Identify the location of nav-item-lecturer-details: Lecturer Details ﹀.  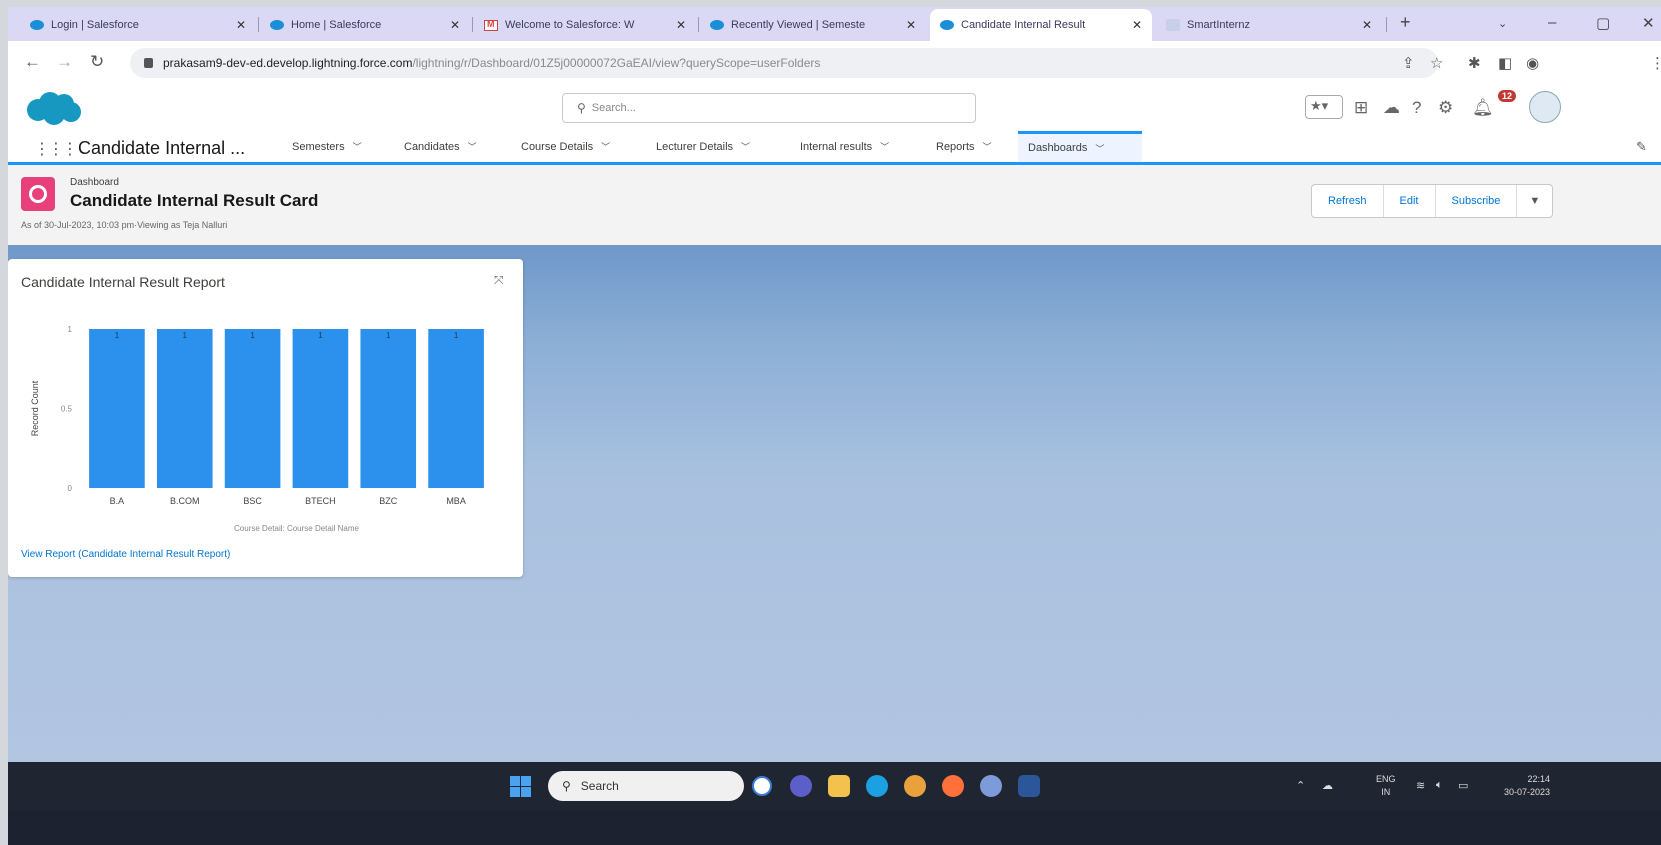
(703, 146).